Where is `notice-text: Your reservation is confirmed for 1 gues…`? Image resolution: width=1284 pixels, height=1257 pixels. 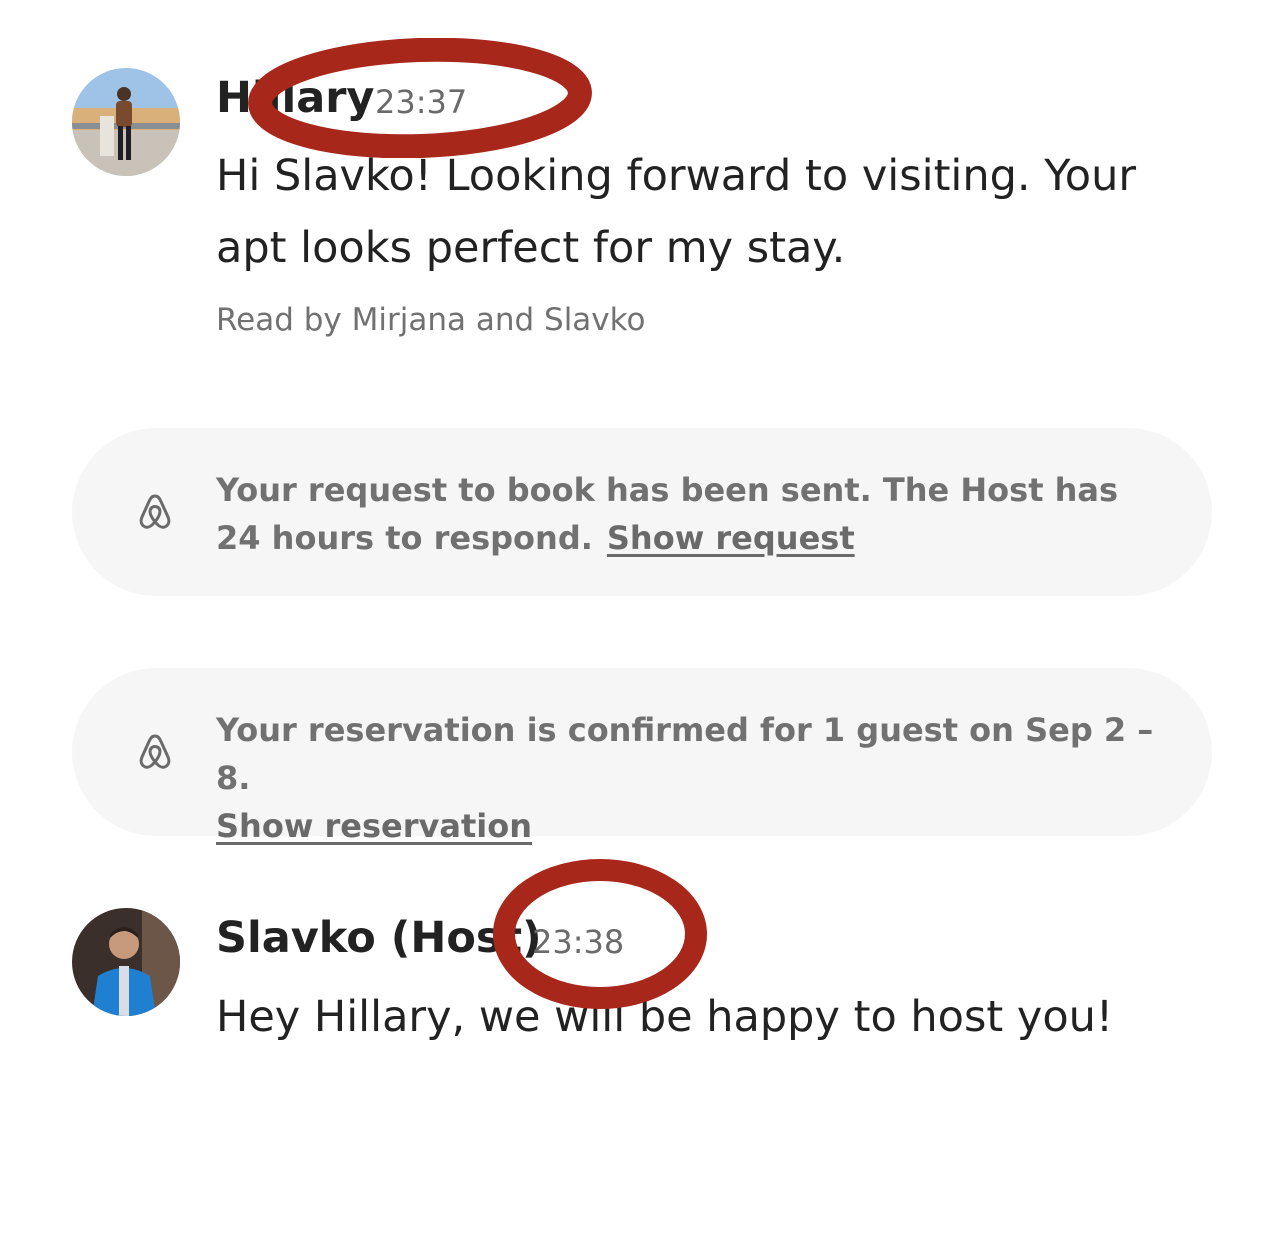 notice-text: Your reservation is confirmed for 1 gues… is located at coordinates (686, 778).